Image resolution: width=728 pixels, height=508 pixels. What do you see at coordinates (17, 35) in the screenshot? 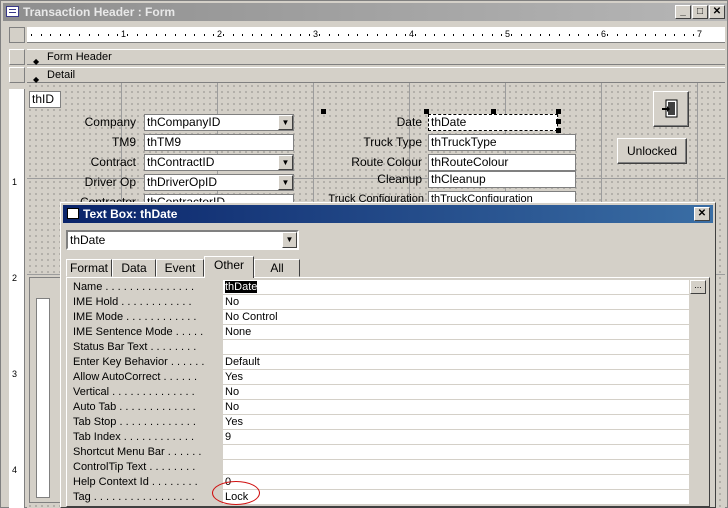
I see `form-selector` at bounding box center [17, 35].